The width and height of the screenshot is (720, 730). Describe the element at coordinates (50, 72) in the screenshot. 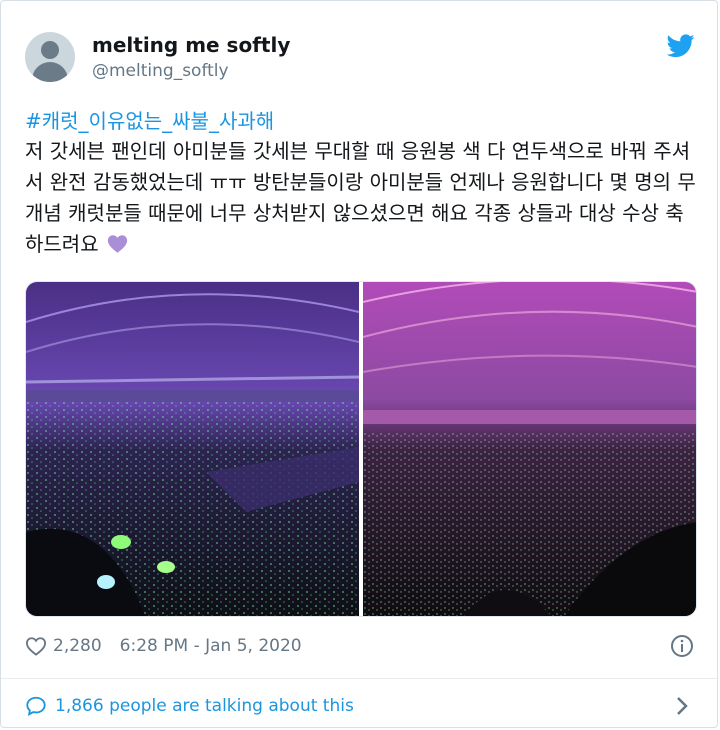

I see `avatar-body-shape` at that location.